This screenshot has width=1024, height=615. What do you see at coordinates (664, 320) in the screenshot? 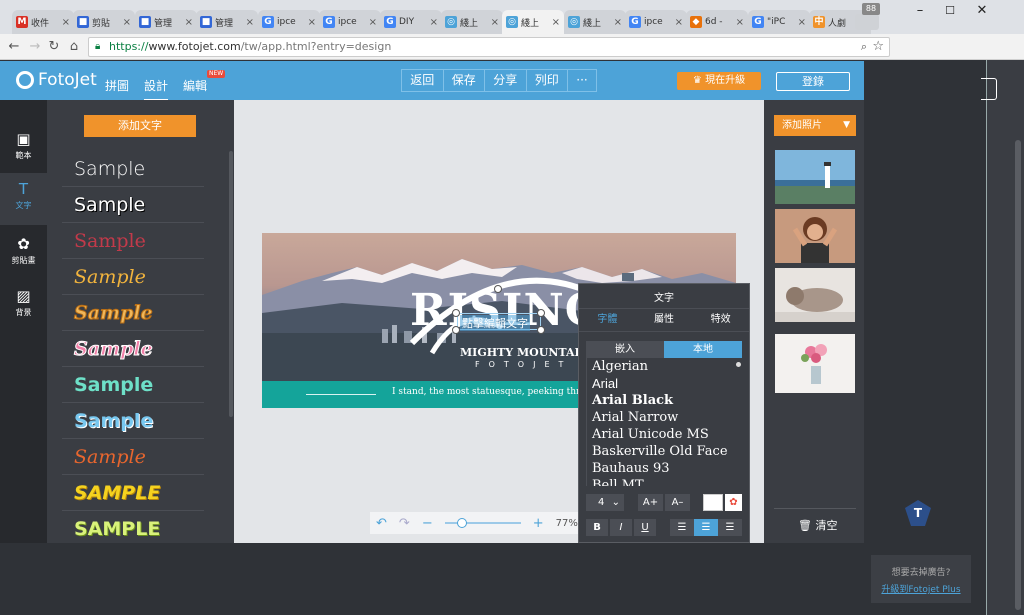
I see `tab-properties: 屬性` at bounding box center [664, 320].